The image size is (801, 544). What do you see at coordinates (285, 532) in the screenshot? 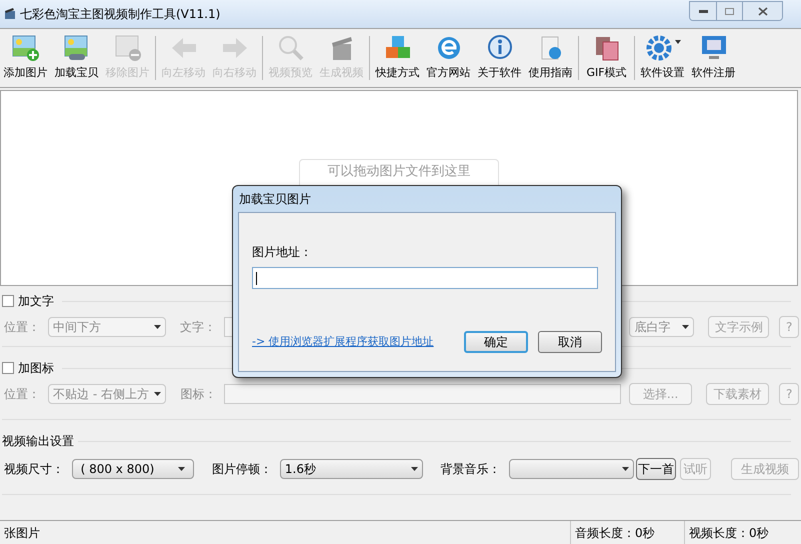
I see `status-text: 张图片` at bounding box center [285, 532].